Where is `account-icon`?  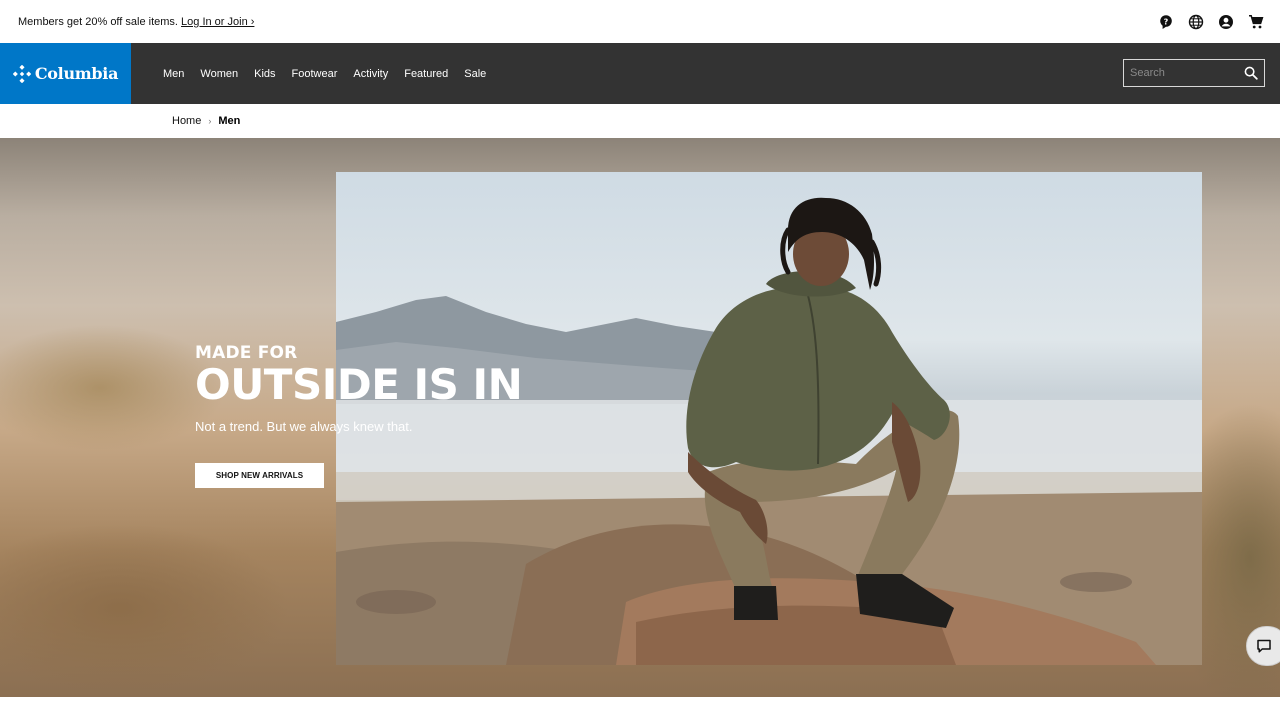 account-icon is located at coordinates (1226, 22).